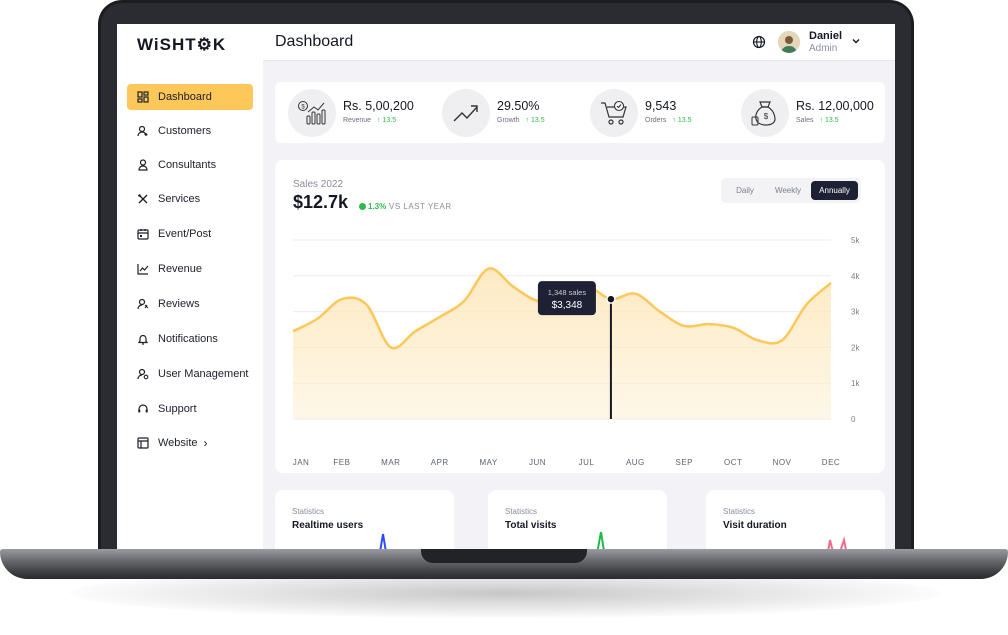 This screenshot has height=635, width=1008. Describe the element at coordinates (855, 383) in the screenshot. I see `y-tick-label: 1k` at that location.